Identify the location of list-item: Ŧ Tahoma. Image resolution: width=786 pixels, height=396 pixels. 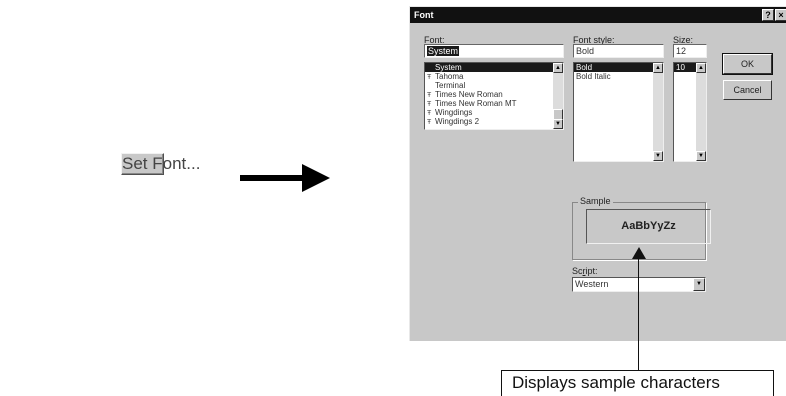
(494, 76).